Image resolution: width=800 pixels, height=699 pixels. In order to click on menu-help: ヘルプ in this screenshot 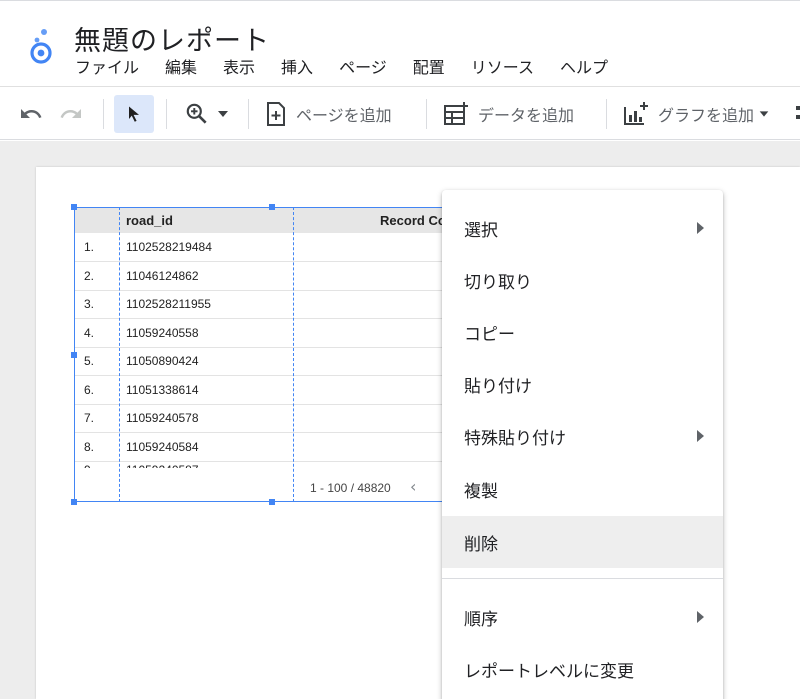, I will do `click(584, 68)`.